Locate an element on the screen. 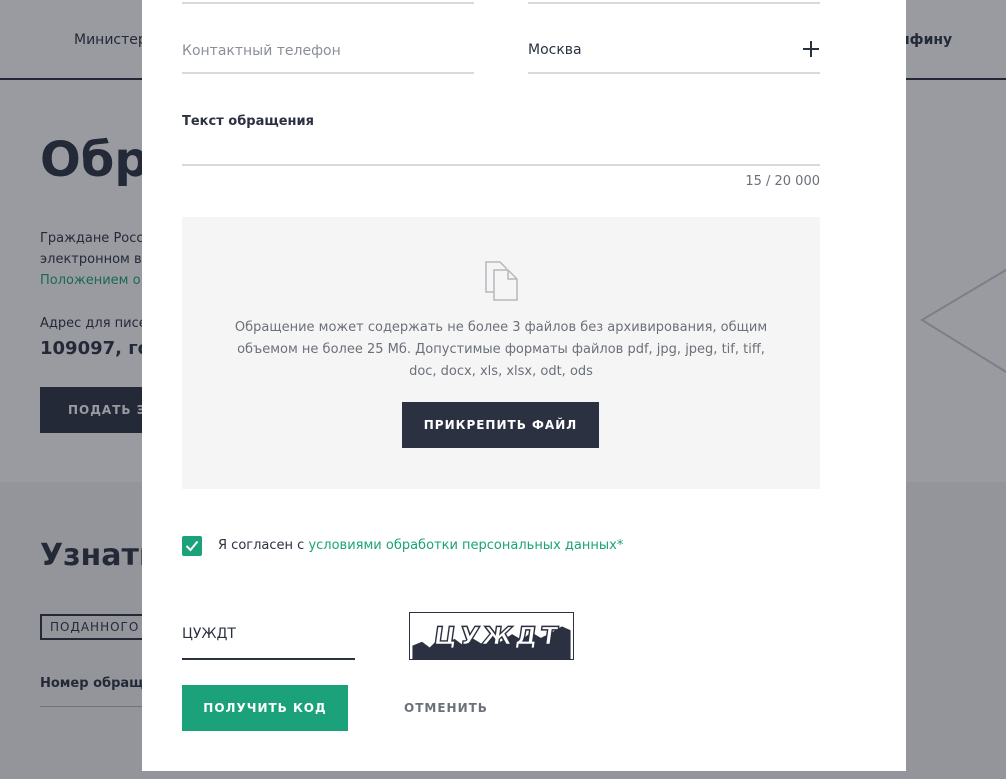  privacy-terms-link: условиями обработки персональных данных* is located at coordinates (465, 545).